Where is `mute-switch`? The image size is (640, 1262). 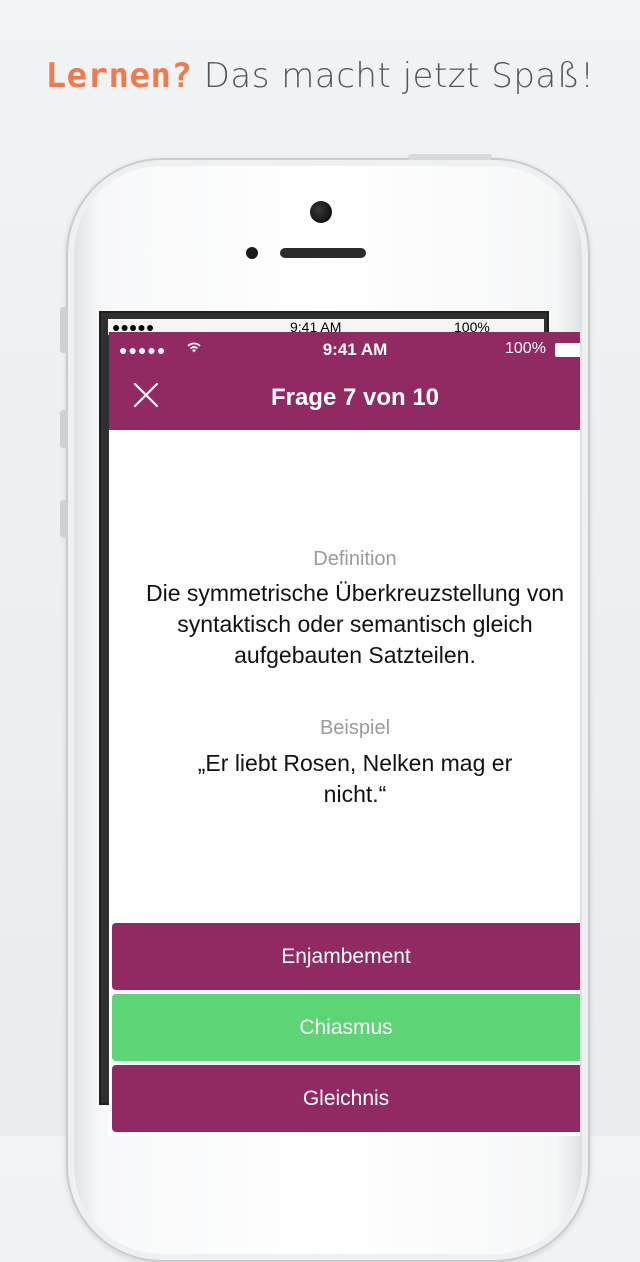
mute-switch is located at coordinates (64, 330).